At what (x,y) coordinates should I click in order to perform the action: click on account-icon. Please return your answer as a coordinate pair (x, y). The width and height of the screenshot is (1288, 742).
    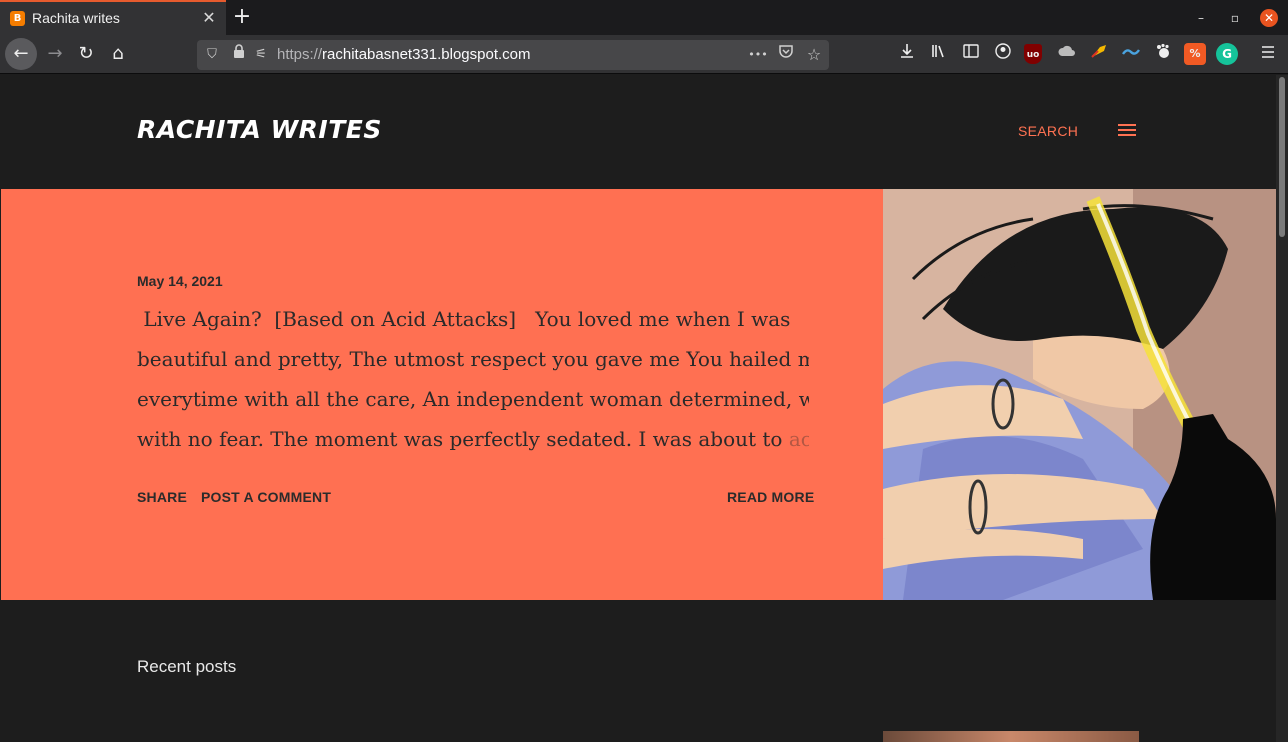
    Looking at the image, I should click on (1003, 54).